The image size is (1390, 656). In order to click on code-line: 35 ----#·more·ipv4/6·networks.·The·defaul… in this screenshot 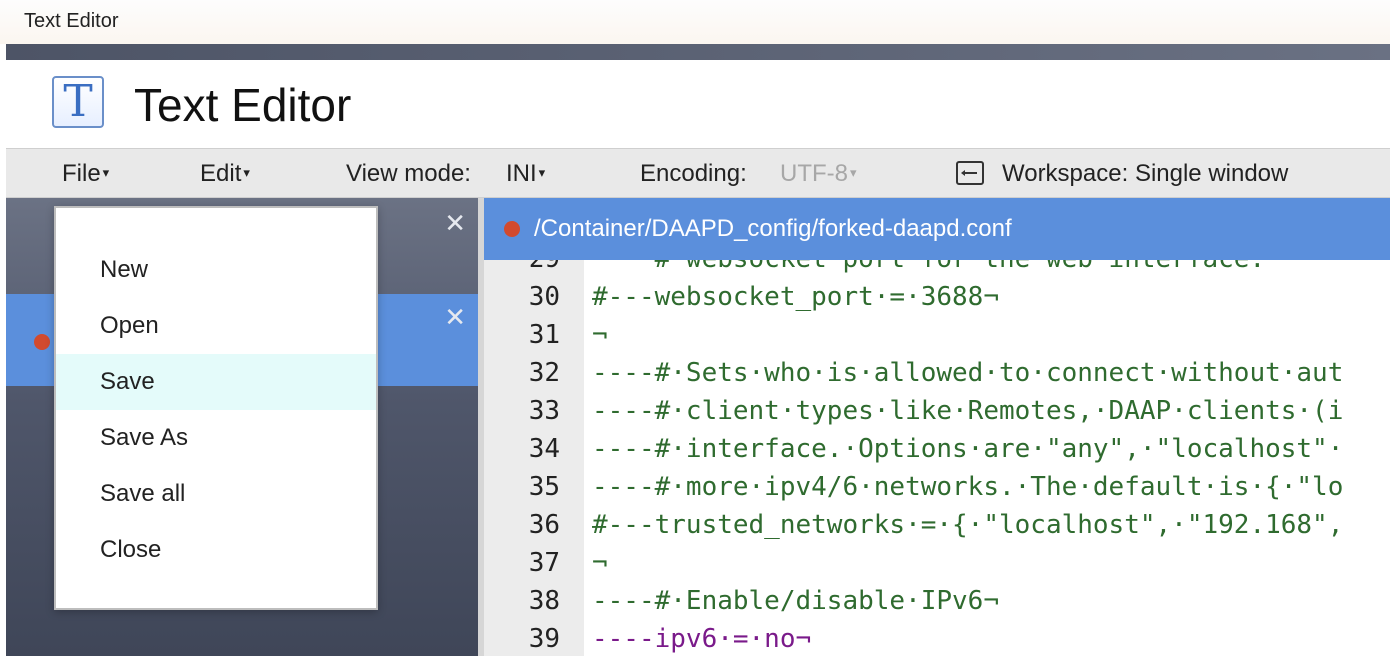, I will do `click(937, 487)`.